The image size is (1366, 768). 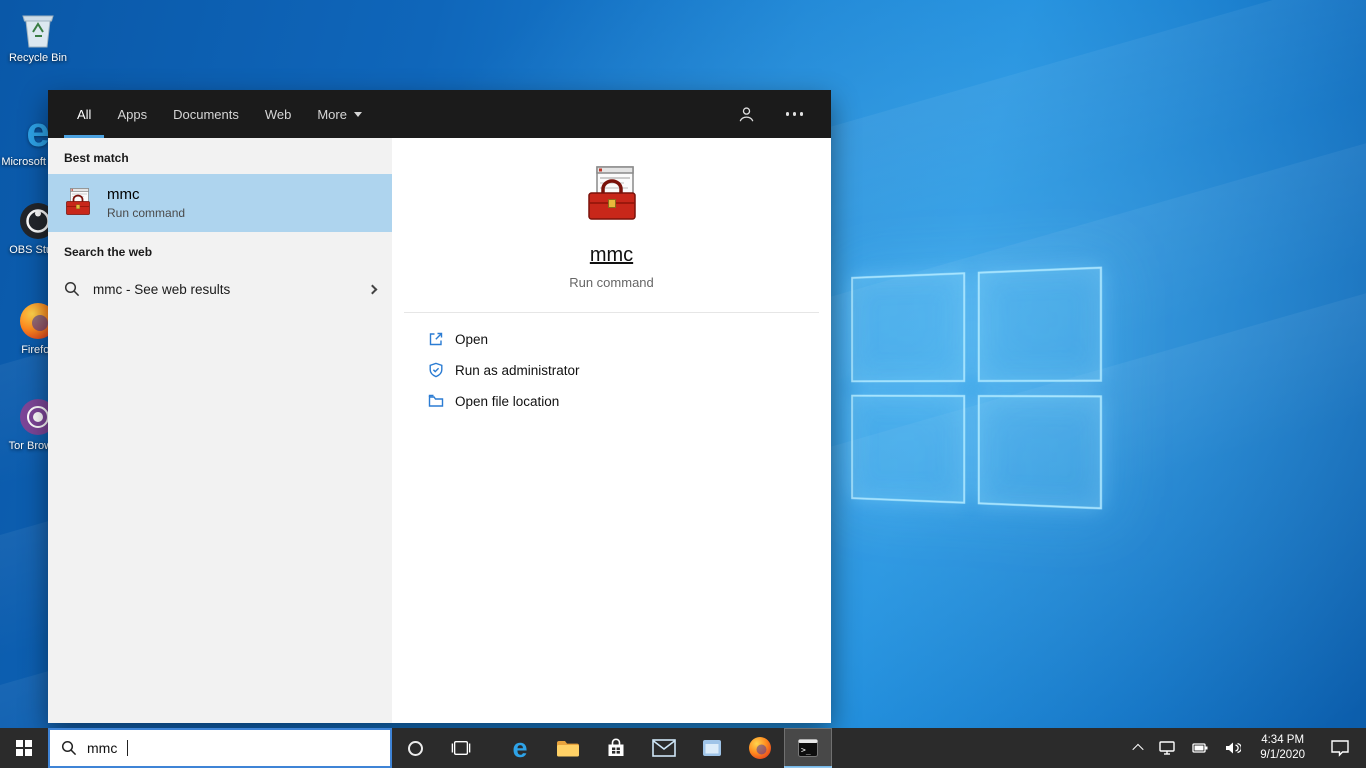 What do you see at coordinates (439, 114) in the screenshot?
I see `search-tab-bar: All Apps Documents Web More` at bounding box center [439, 114].